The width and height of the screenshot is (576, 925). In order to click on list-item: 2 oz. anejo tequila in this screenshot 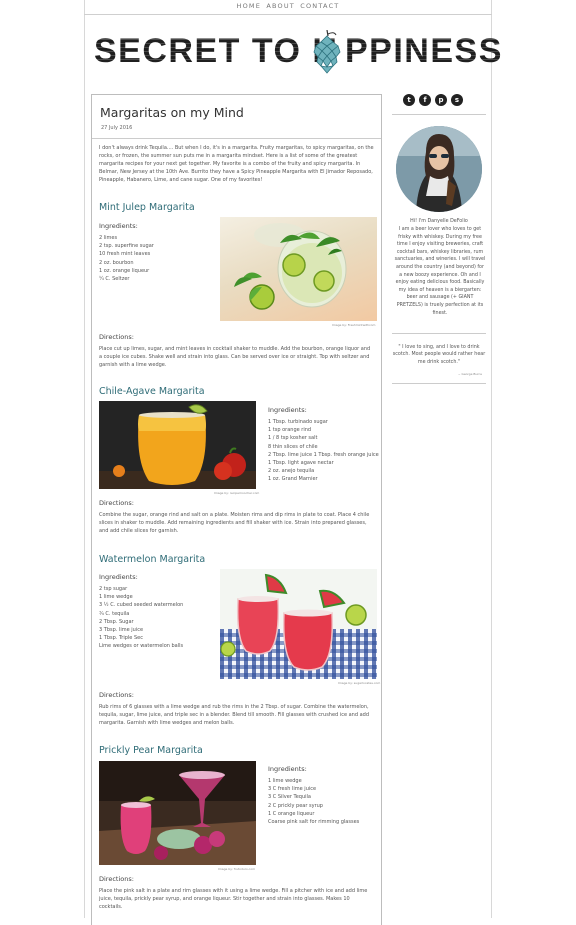, I will do `click(291, 471)`.